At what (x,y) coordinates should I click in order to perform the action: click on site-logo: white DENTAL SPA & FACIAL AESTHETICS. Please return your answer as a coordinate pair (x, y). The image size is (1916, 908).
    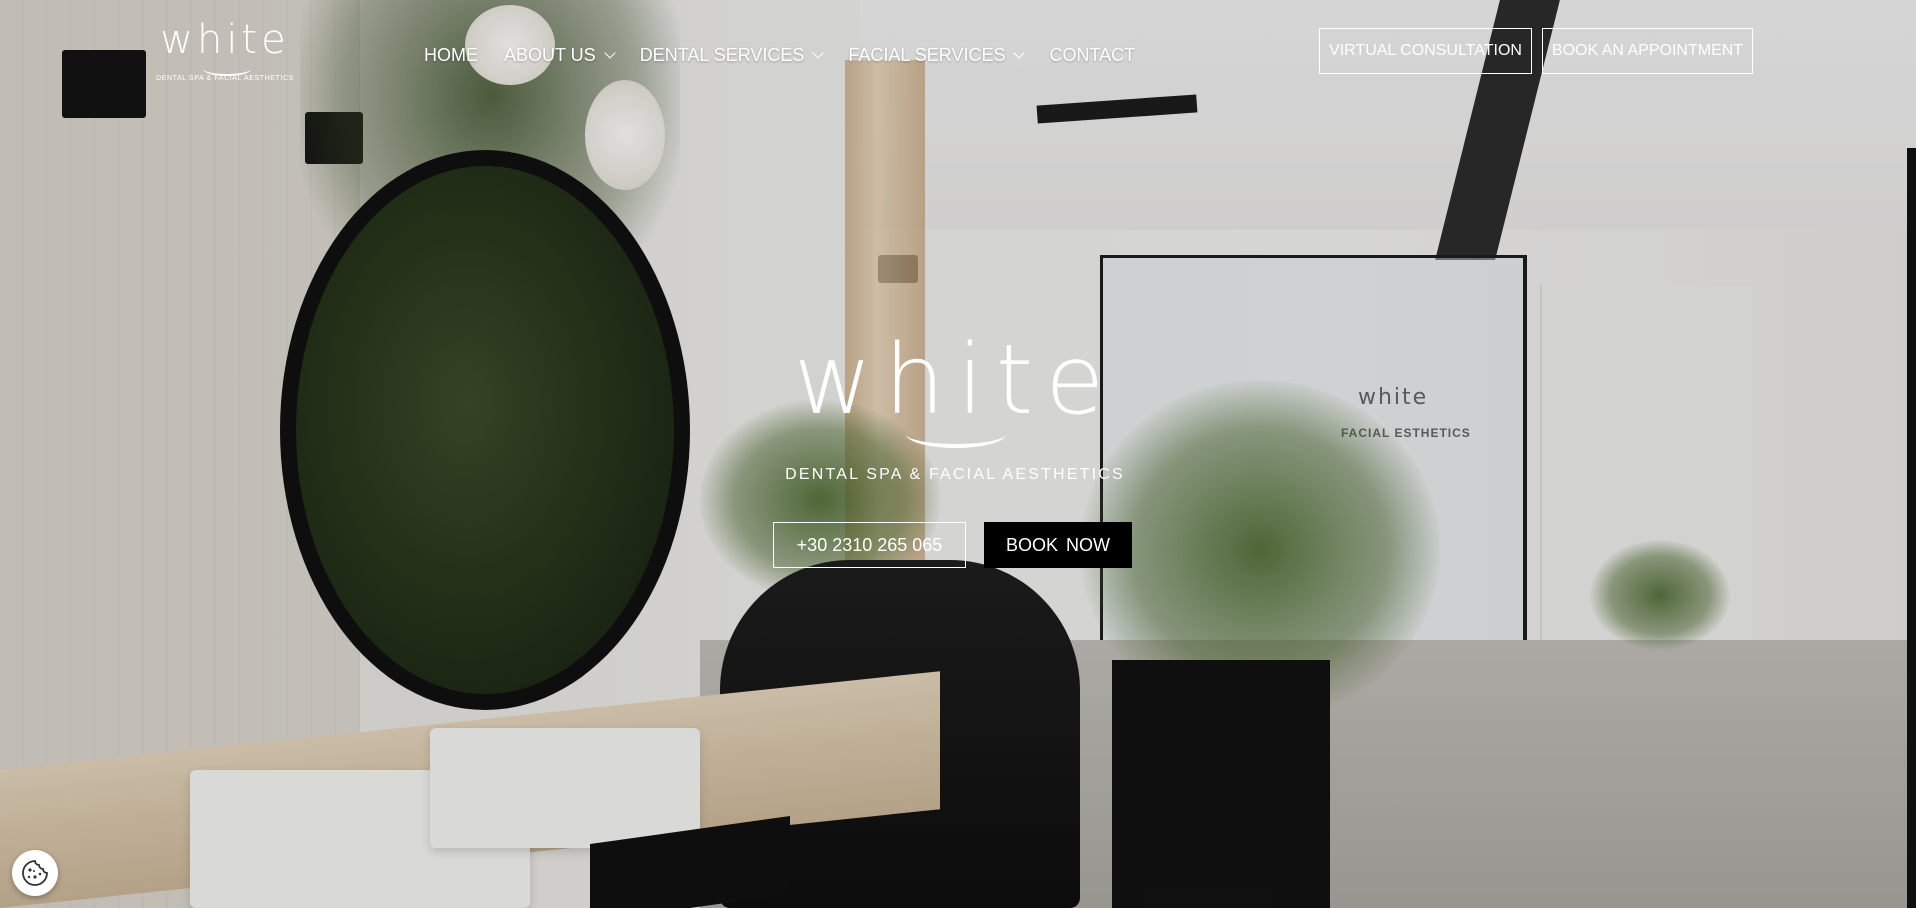
    Looking at the image, I should click on (225, 52).